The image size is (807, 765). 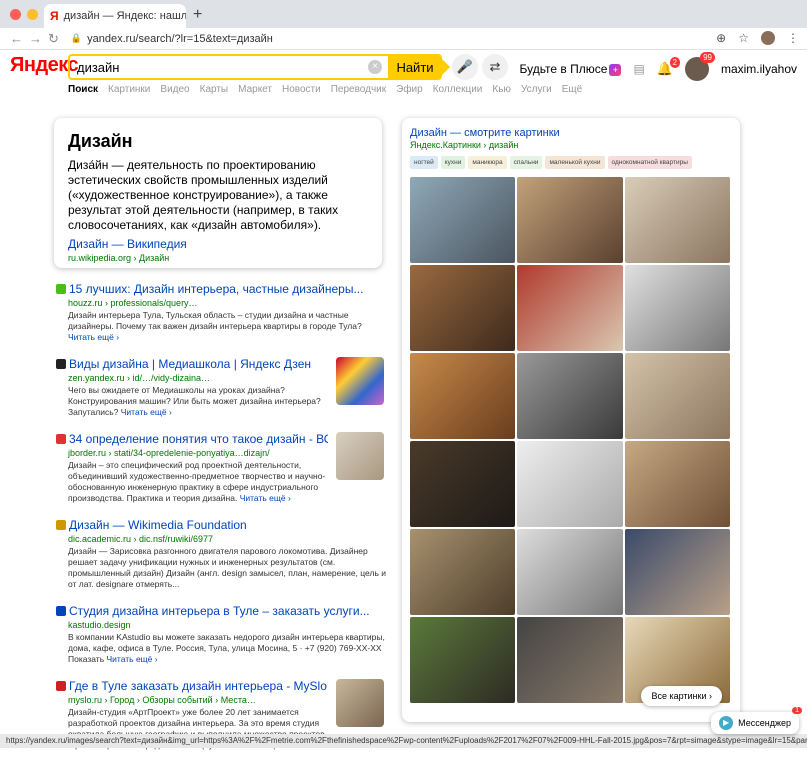 I want to click on knowledge-source: ru.wikipedia.org › Дизайн, so click(x=218, y=258).